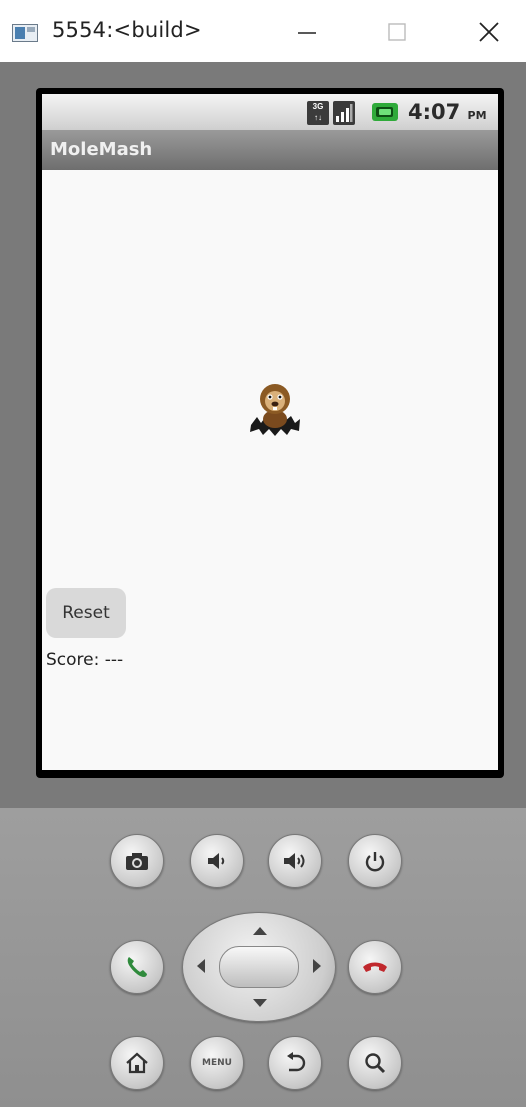  I want to click on minimize-button, so click(307, 32).